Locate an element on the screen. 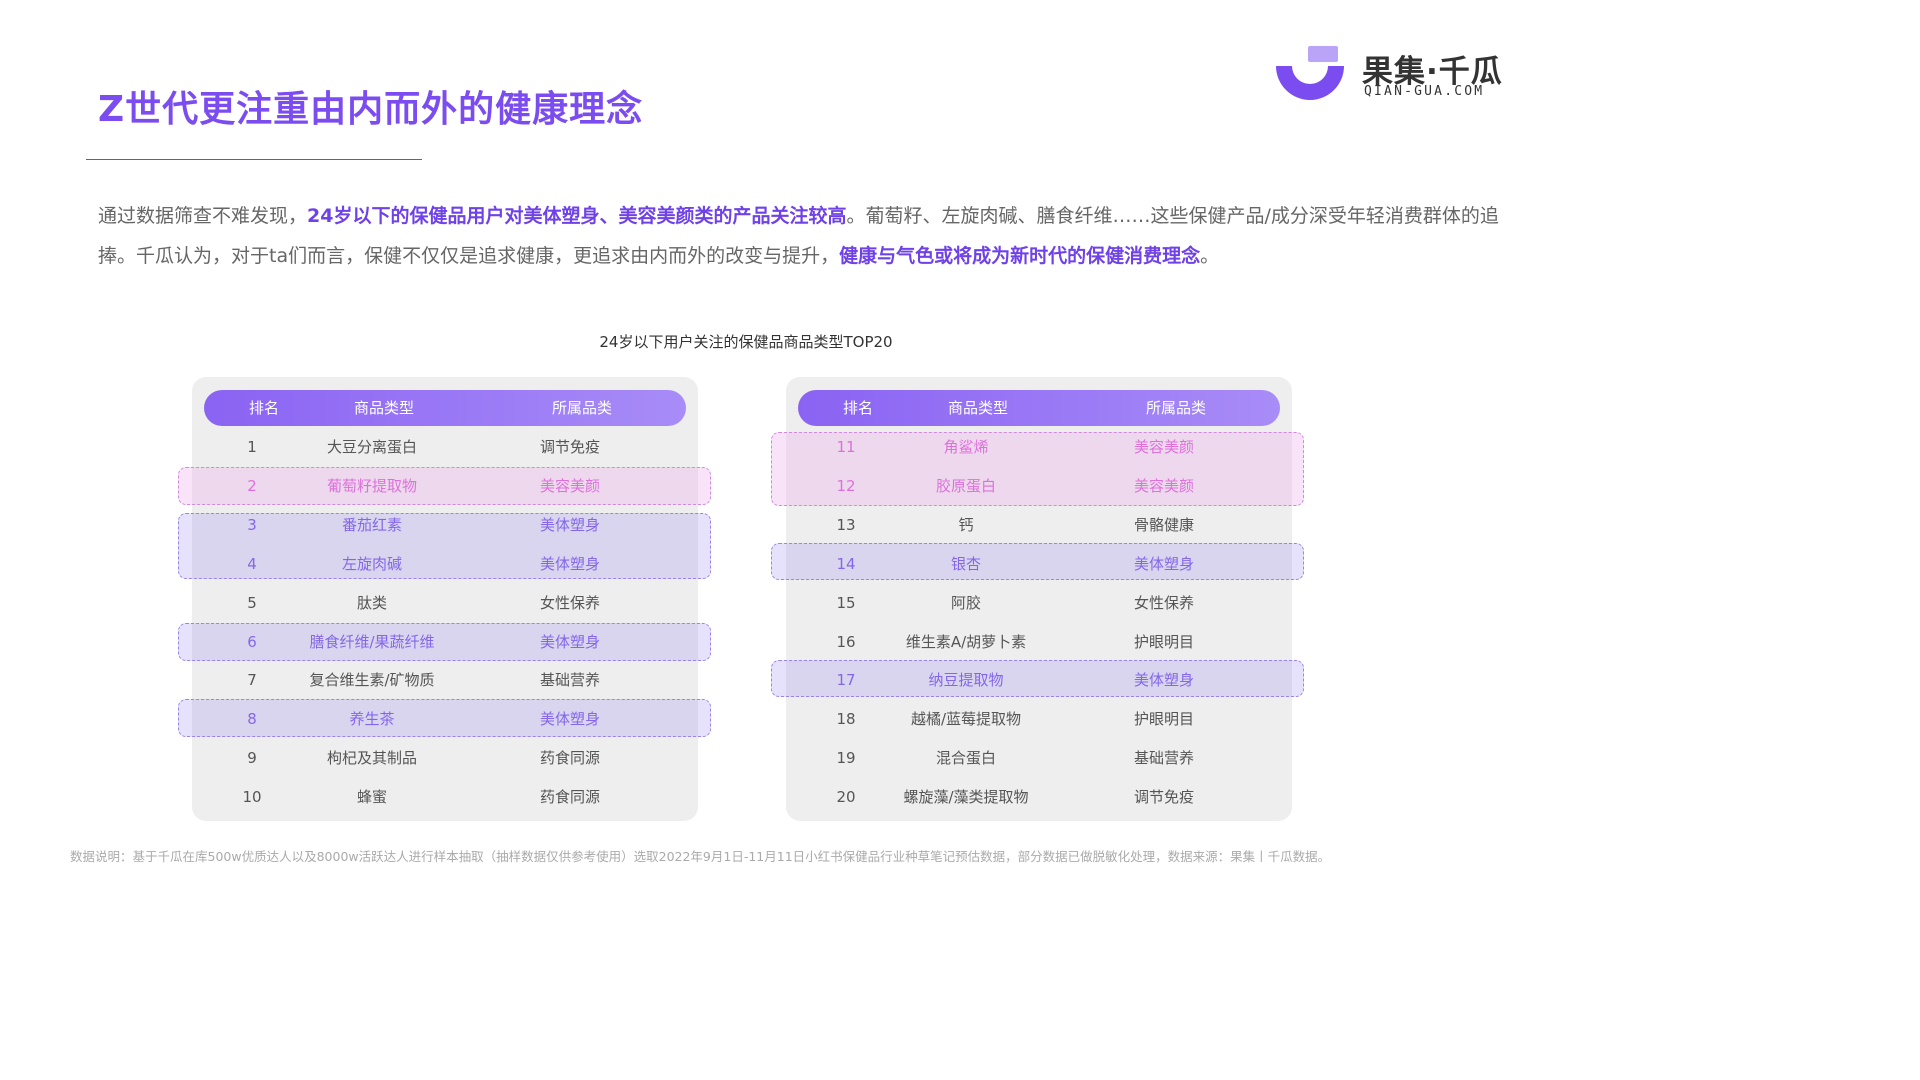 Image resolution: width=1920 pixels, height=1080 pixels. product-type-cell: 肽类 is located at coordinates (371, 602).